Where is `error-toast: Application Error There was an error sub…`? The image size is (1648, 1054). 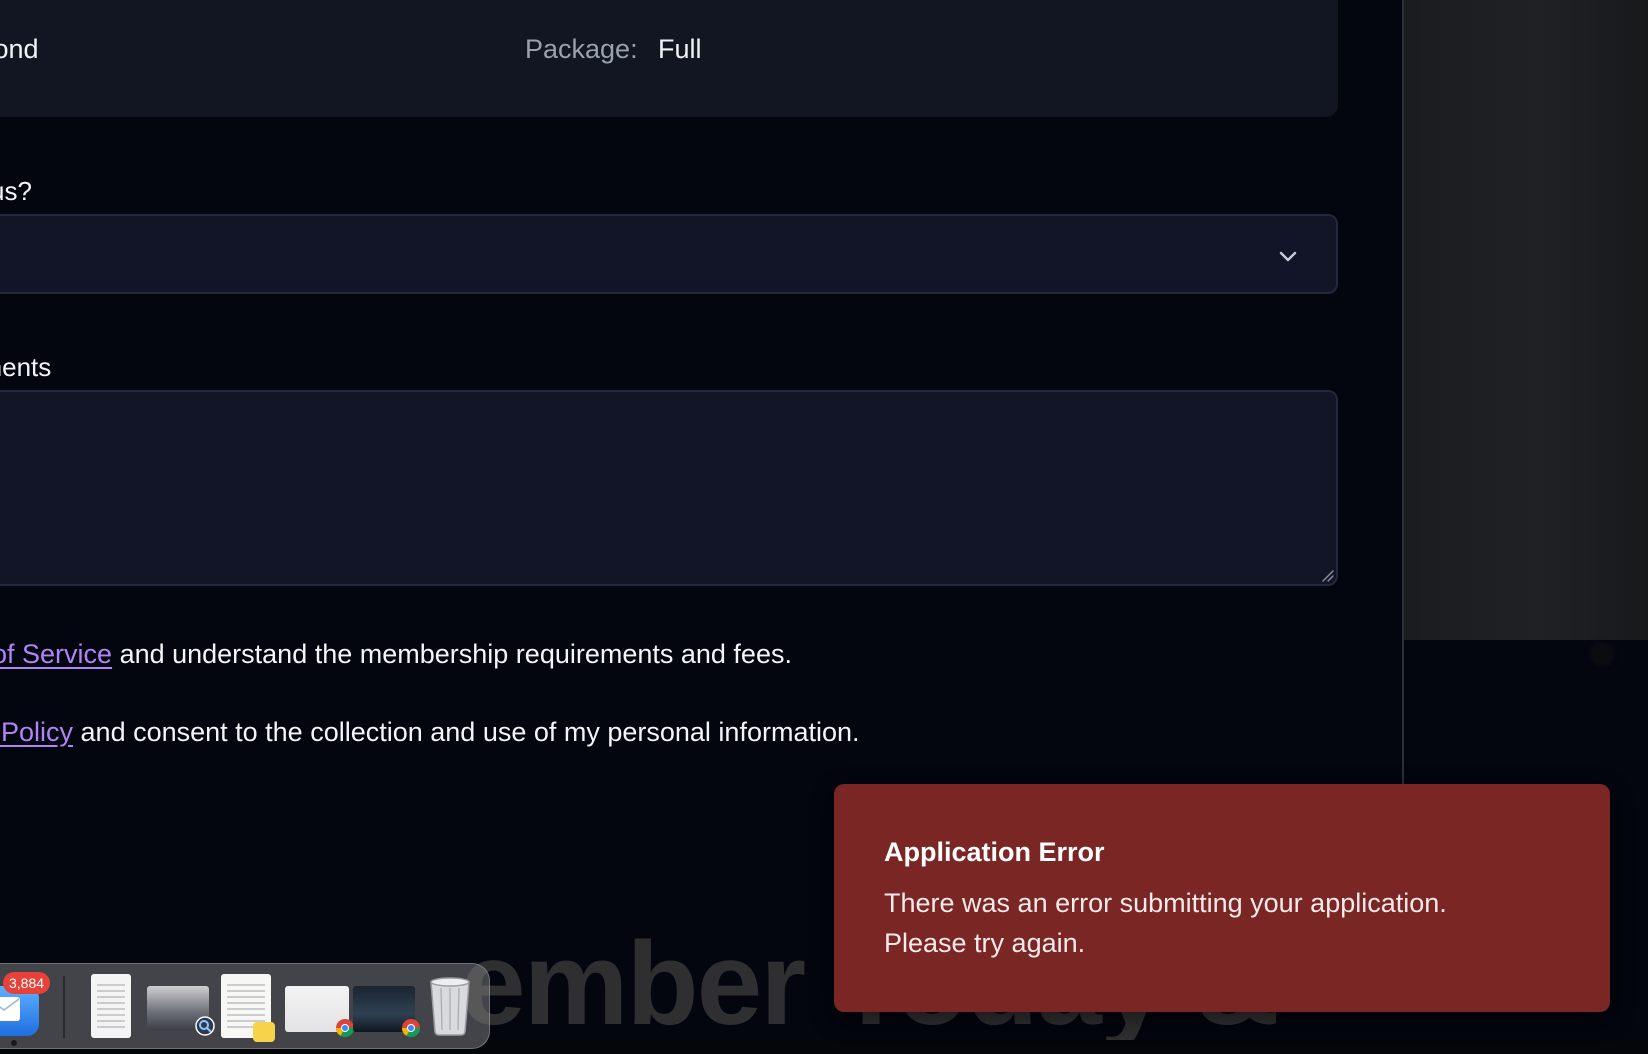
error-toast: Application Error There was an error sub… is located at coordinates (1222, 898).